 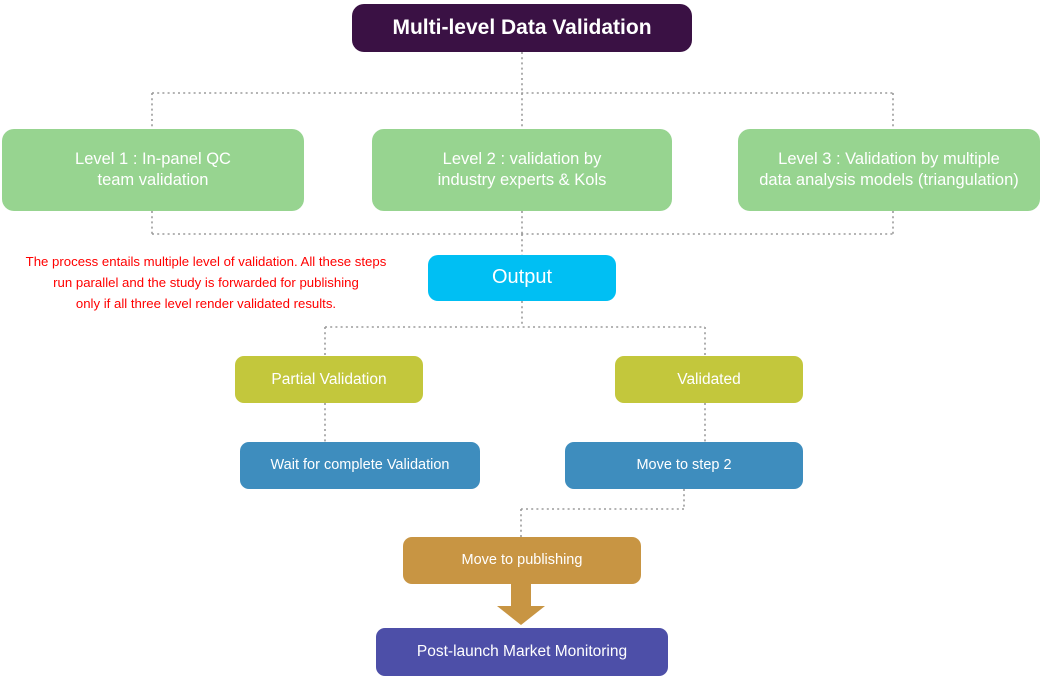 I want to click on node-title: Multi-level Data Validation, so click(x=522, y=28).